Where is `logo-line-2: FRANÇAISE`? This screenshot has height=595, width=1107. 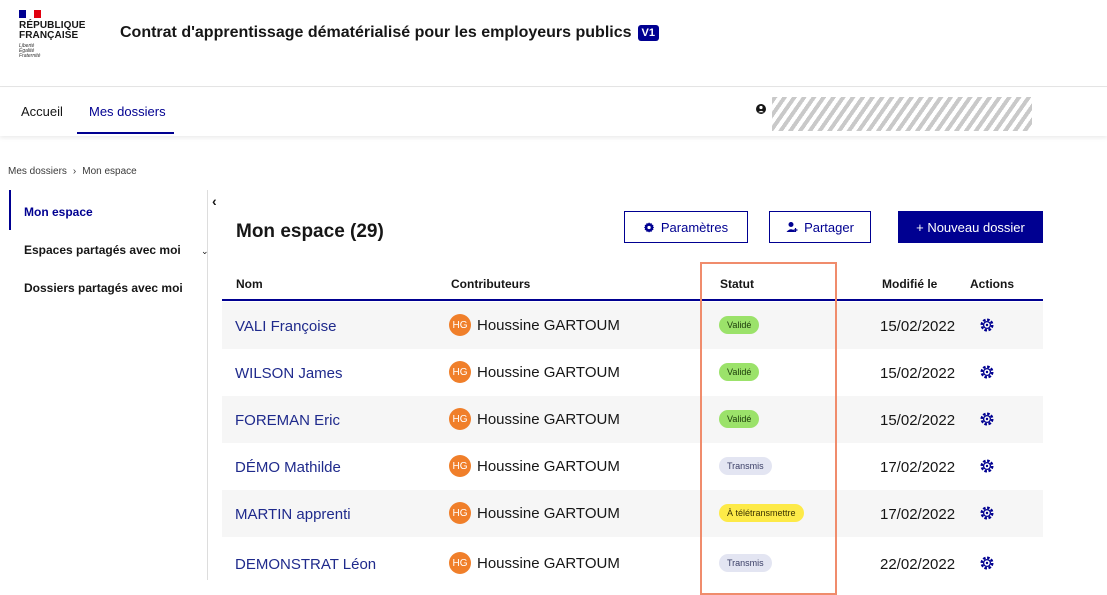 logo-line-2: FRANÇAISE is located at coordinates (49, 35).